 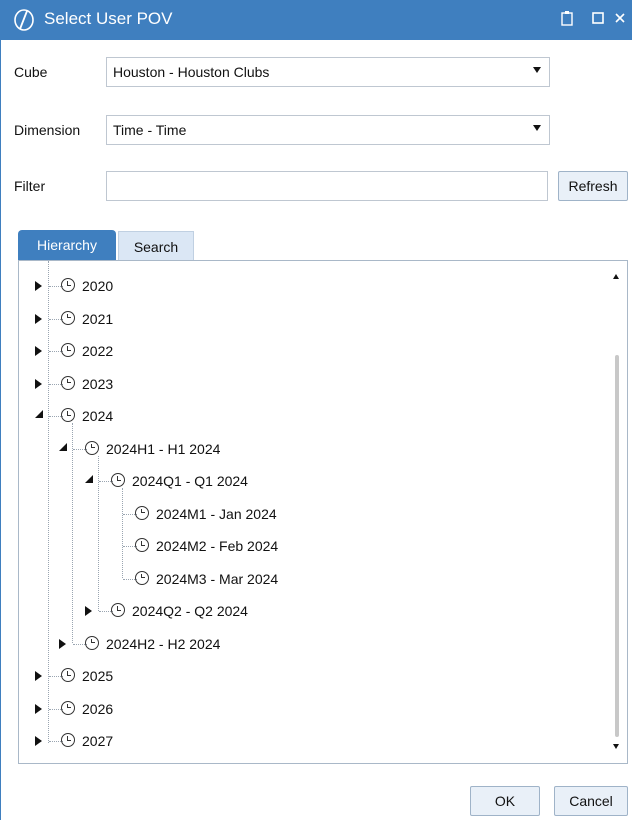 What do you see at coordinates (617, 546) in the screenshot?
I see `scrollbar-thumb` at bounding box center [617, 546].